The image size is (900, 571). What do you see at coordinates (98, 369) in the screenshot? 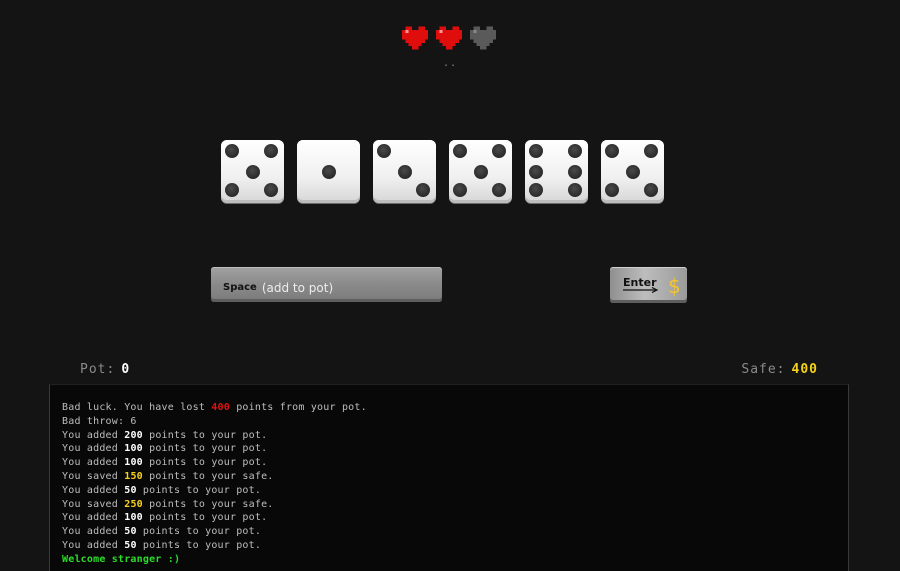
I see `pot-label: Pot:` at bounding box center [98, 369].